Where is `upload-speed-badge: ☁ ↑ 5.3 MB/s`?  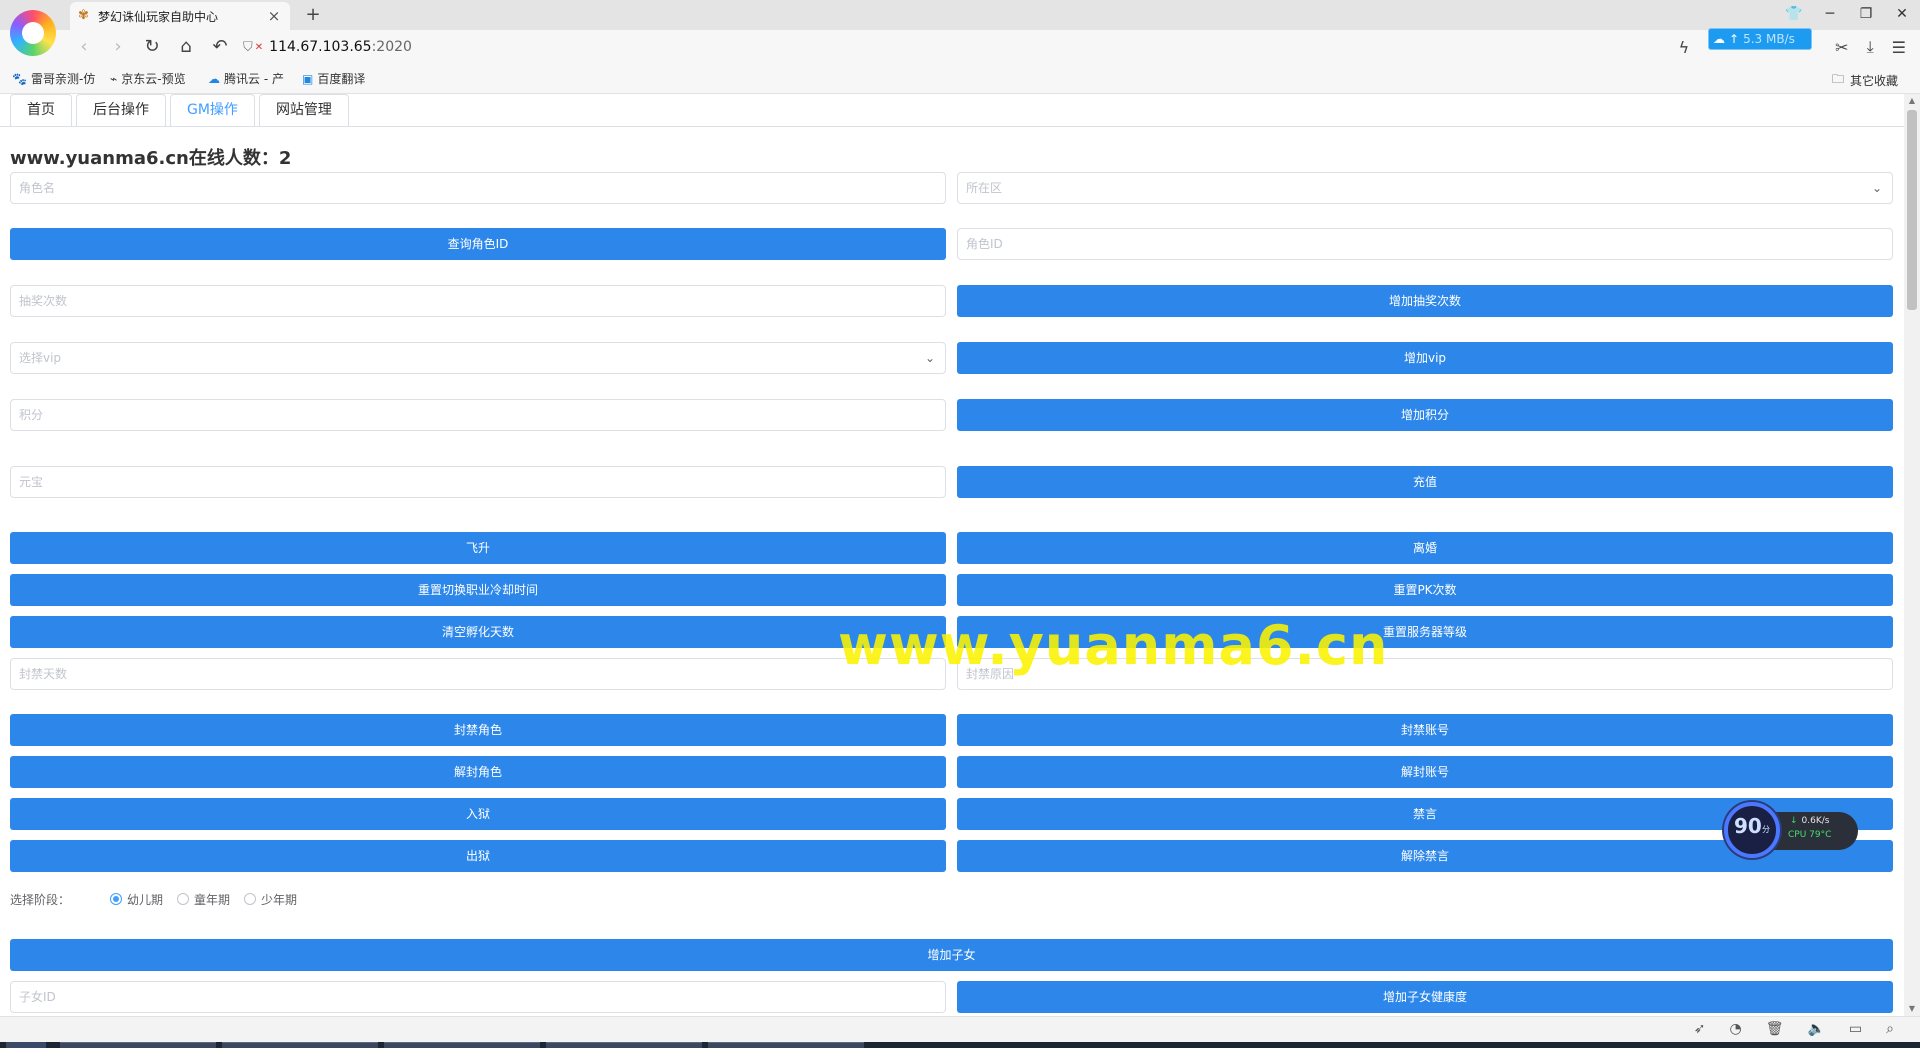 upload-speed-badge: ☁ ↑ 5.3 MB/s is located at coordinates (1760, 39).